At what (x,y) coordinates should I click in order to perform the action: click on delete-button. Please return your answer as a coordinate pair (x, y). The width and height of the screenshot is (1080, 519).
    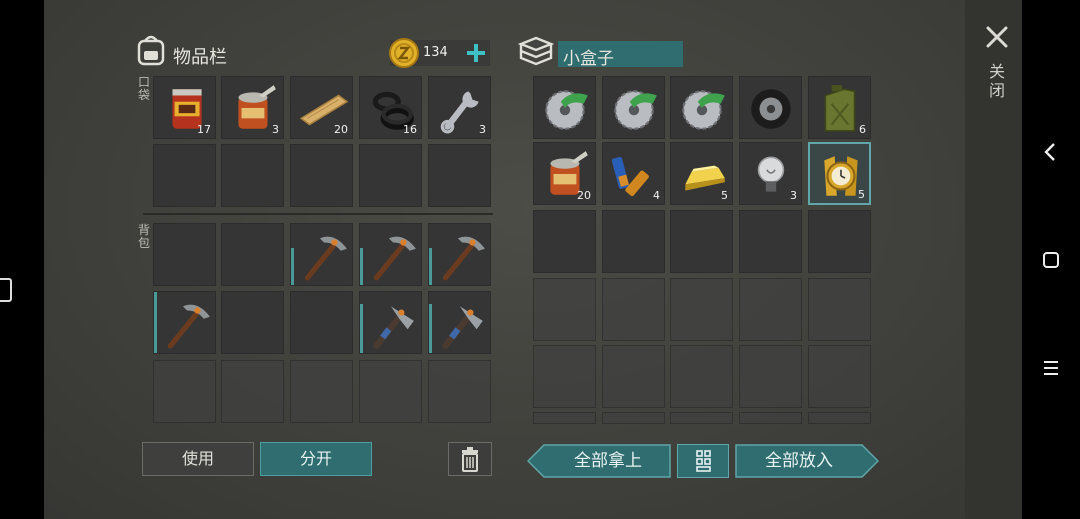
    Looking at the image, I should click on (470, 459).